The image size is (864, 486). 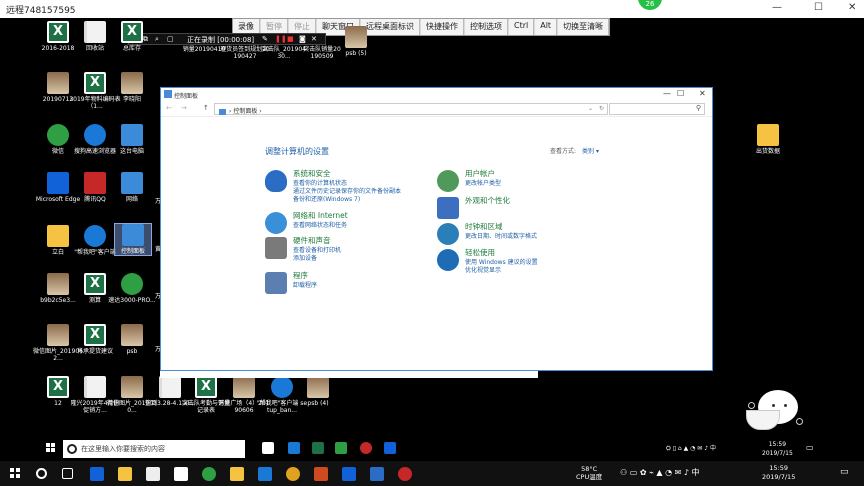 What do you see at coordinates (442, 27) in the screenshot?
I see `quick-actions-button: 快捷操作` at bounding box center [442, 27].